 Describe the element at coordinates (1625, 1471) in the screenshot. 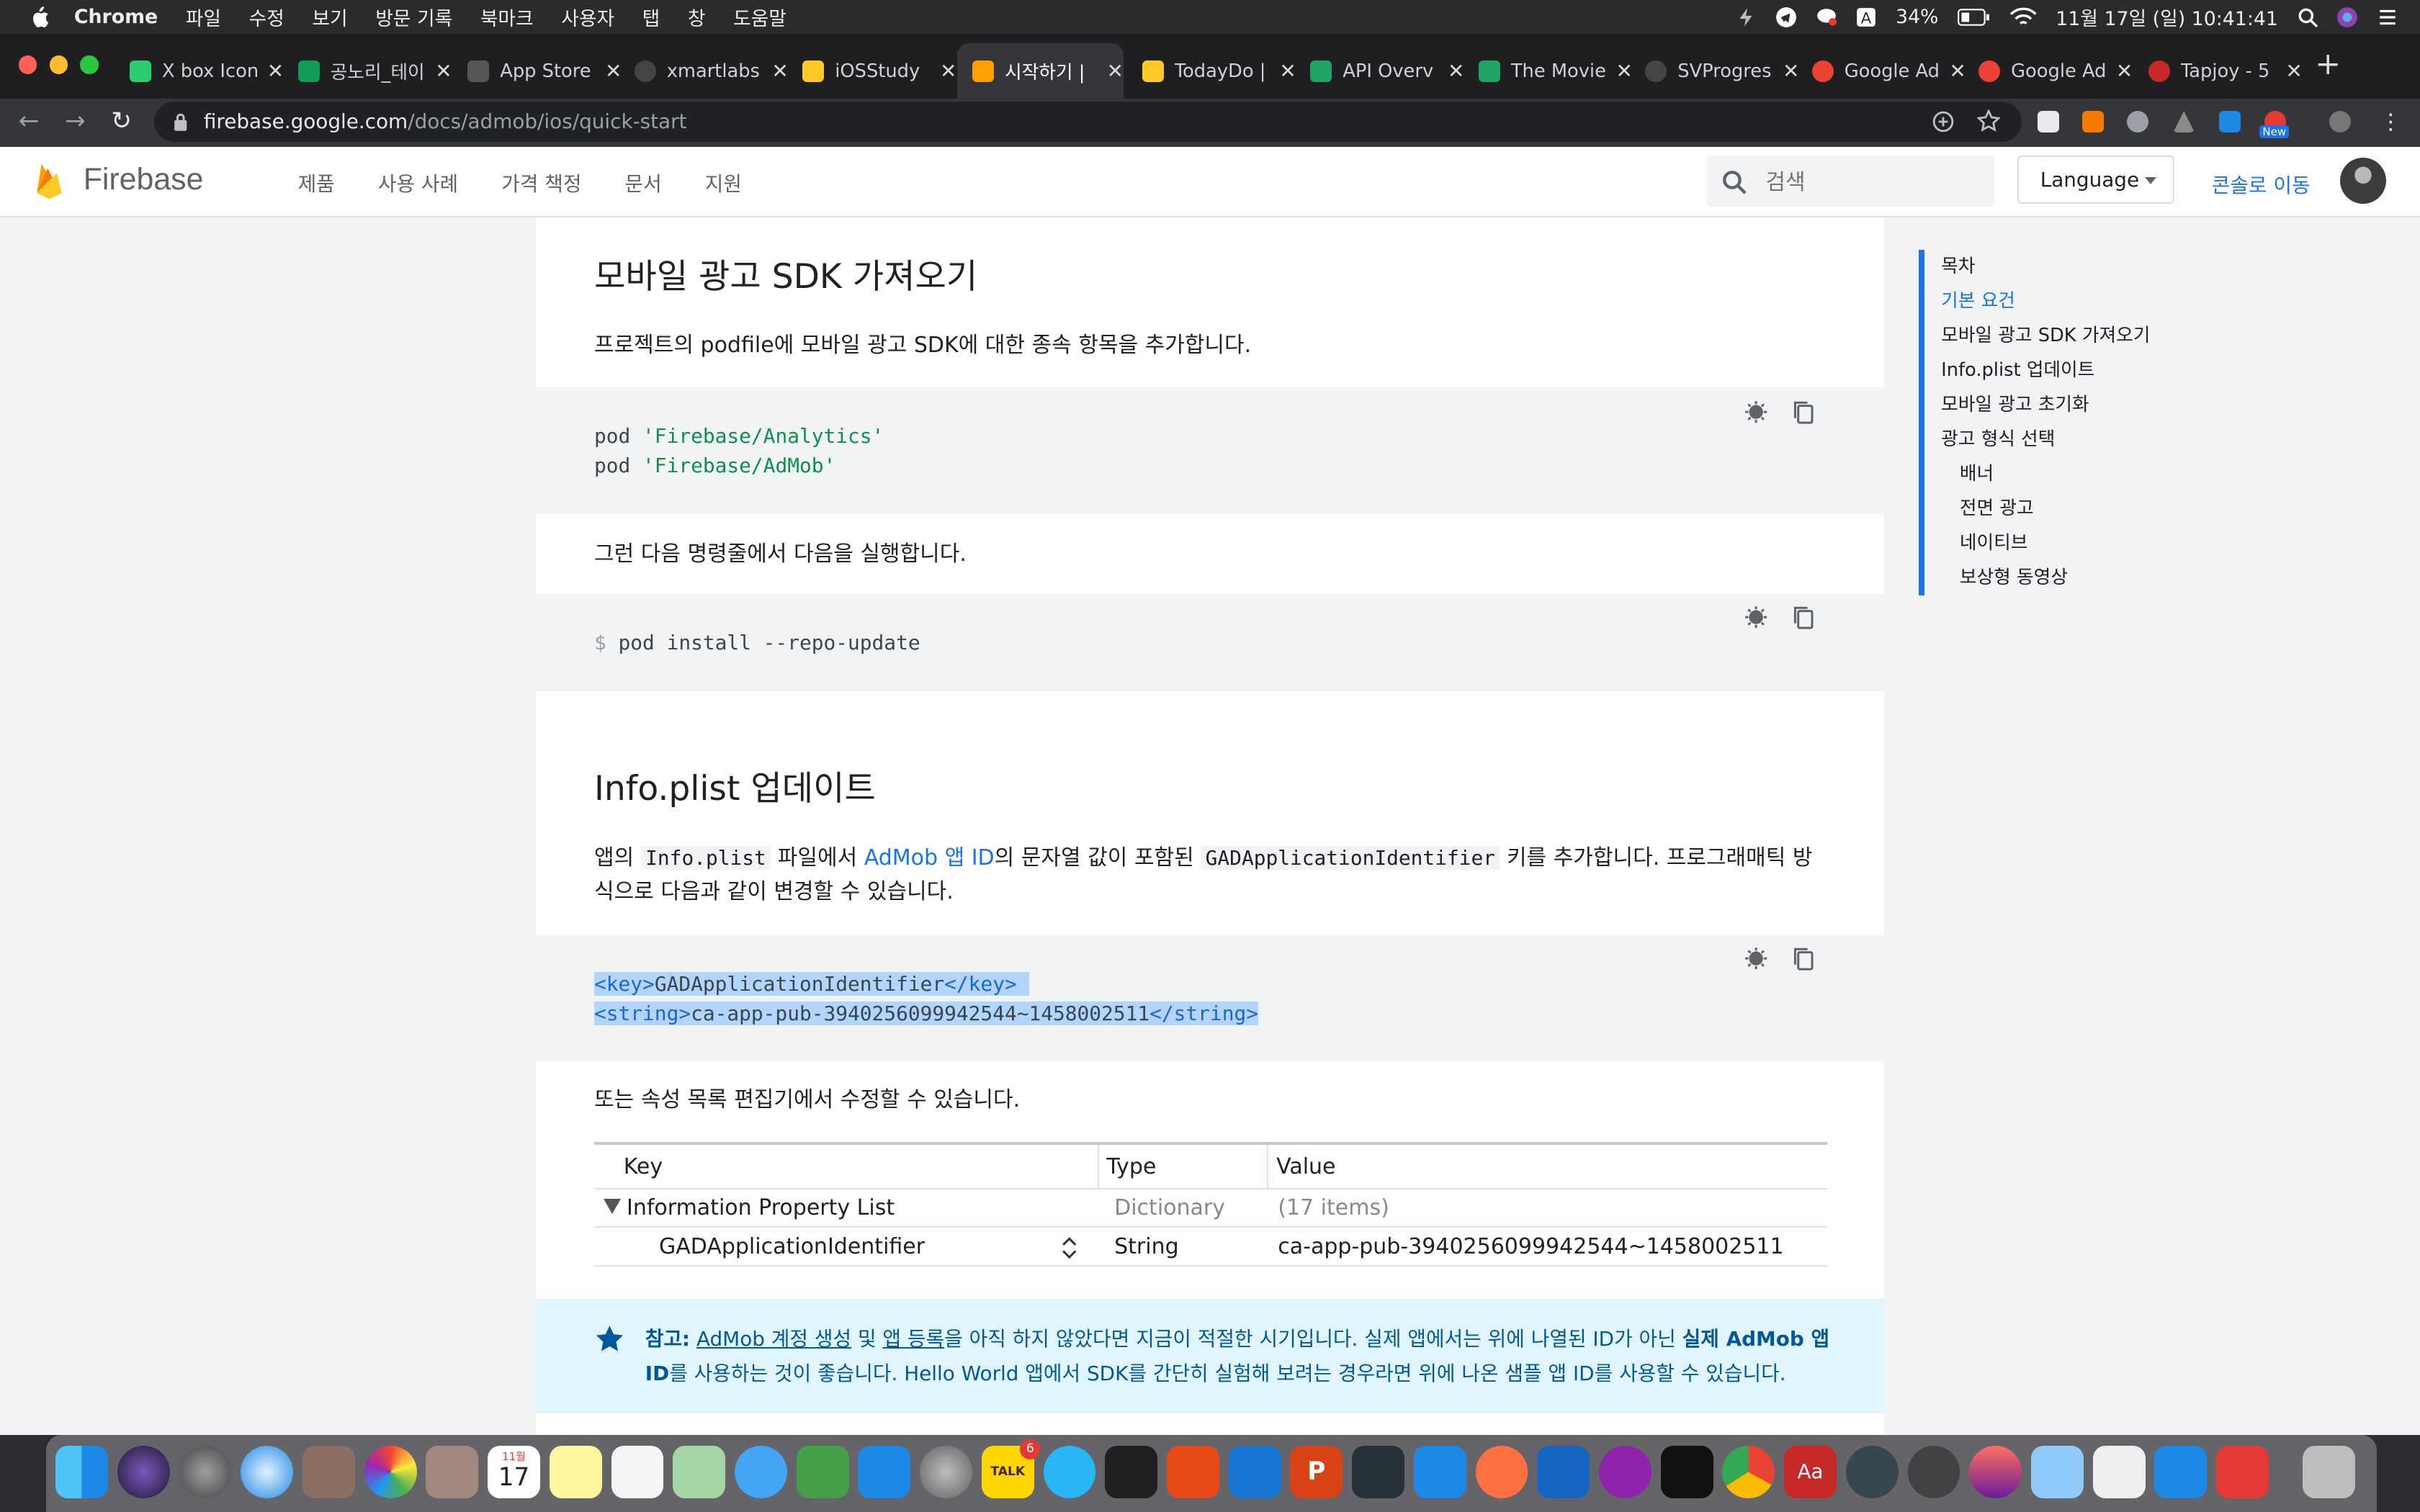

I see `podcasts-icon` at that location.